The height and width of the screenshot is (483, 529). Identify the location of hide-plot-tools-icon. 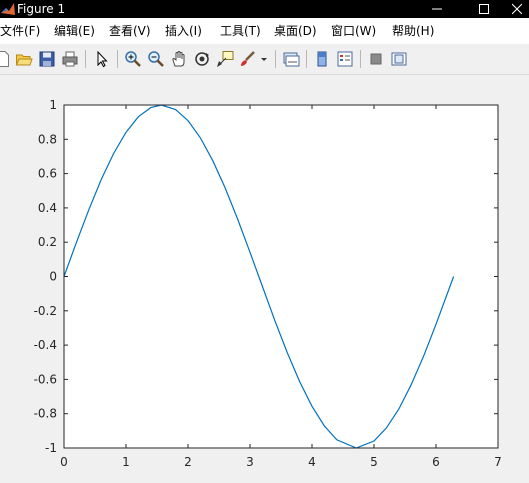
(376, 59).